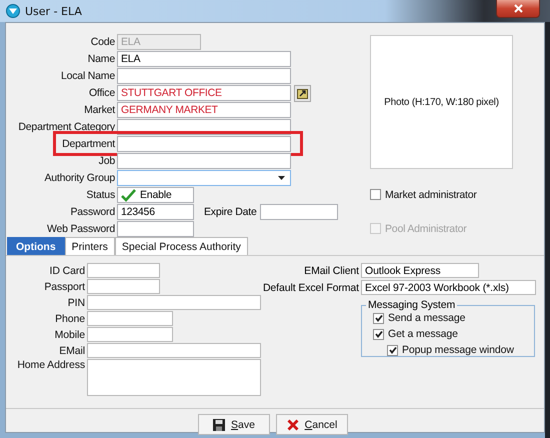  What do you see at coordinates (204, 59) in the screenshot?
I see `input-field: ELA` at bounding box center [204, 59].